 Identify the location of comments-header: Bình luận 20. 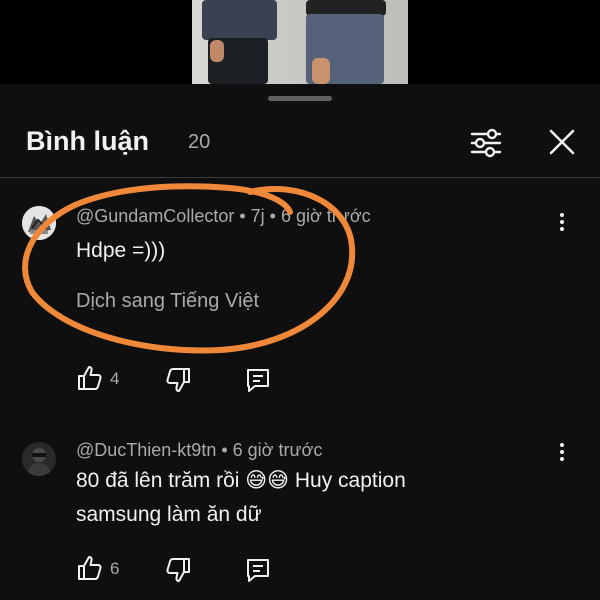
(300, 141).